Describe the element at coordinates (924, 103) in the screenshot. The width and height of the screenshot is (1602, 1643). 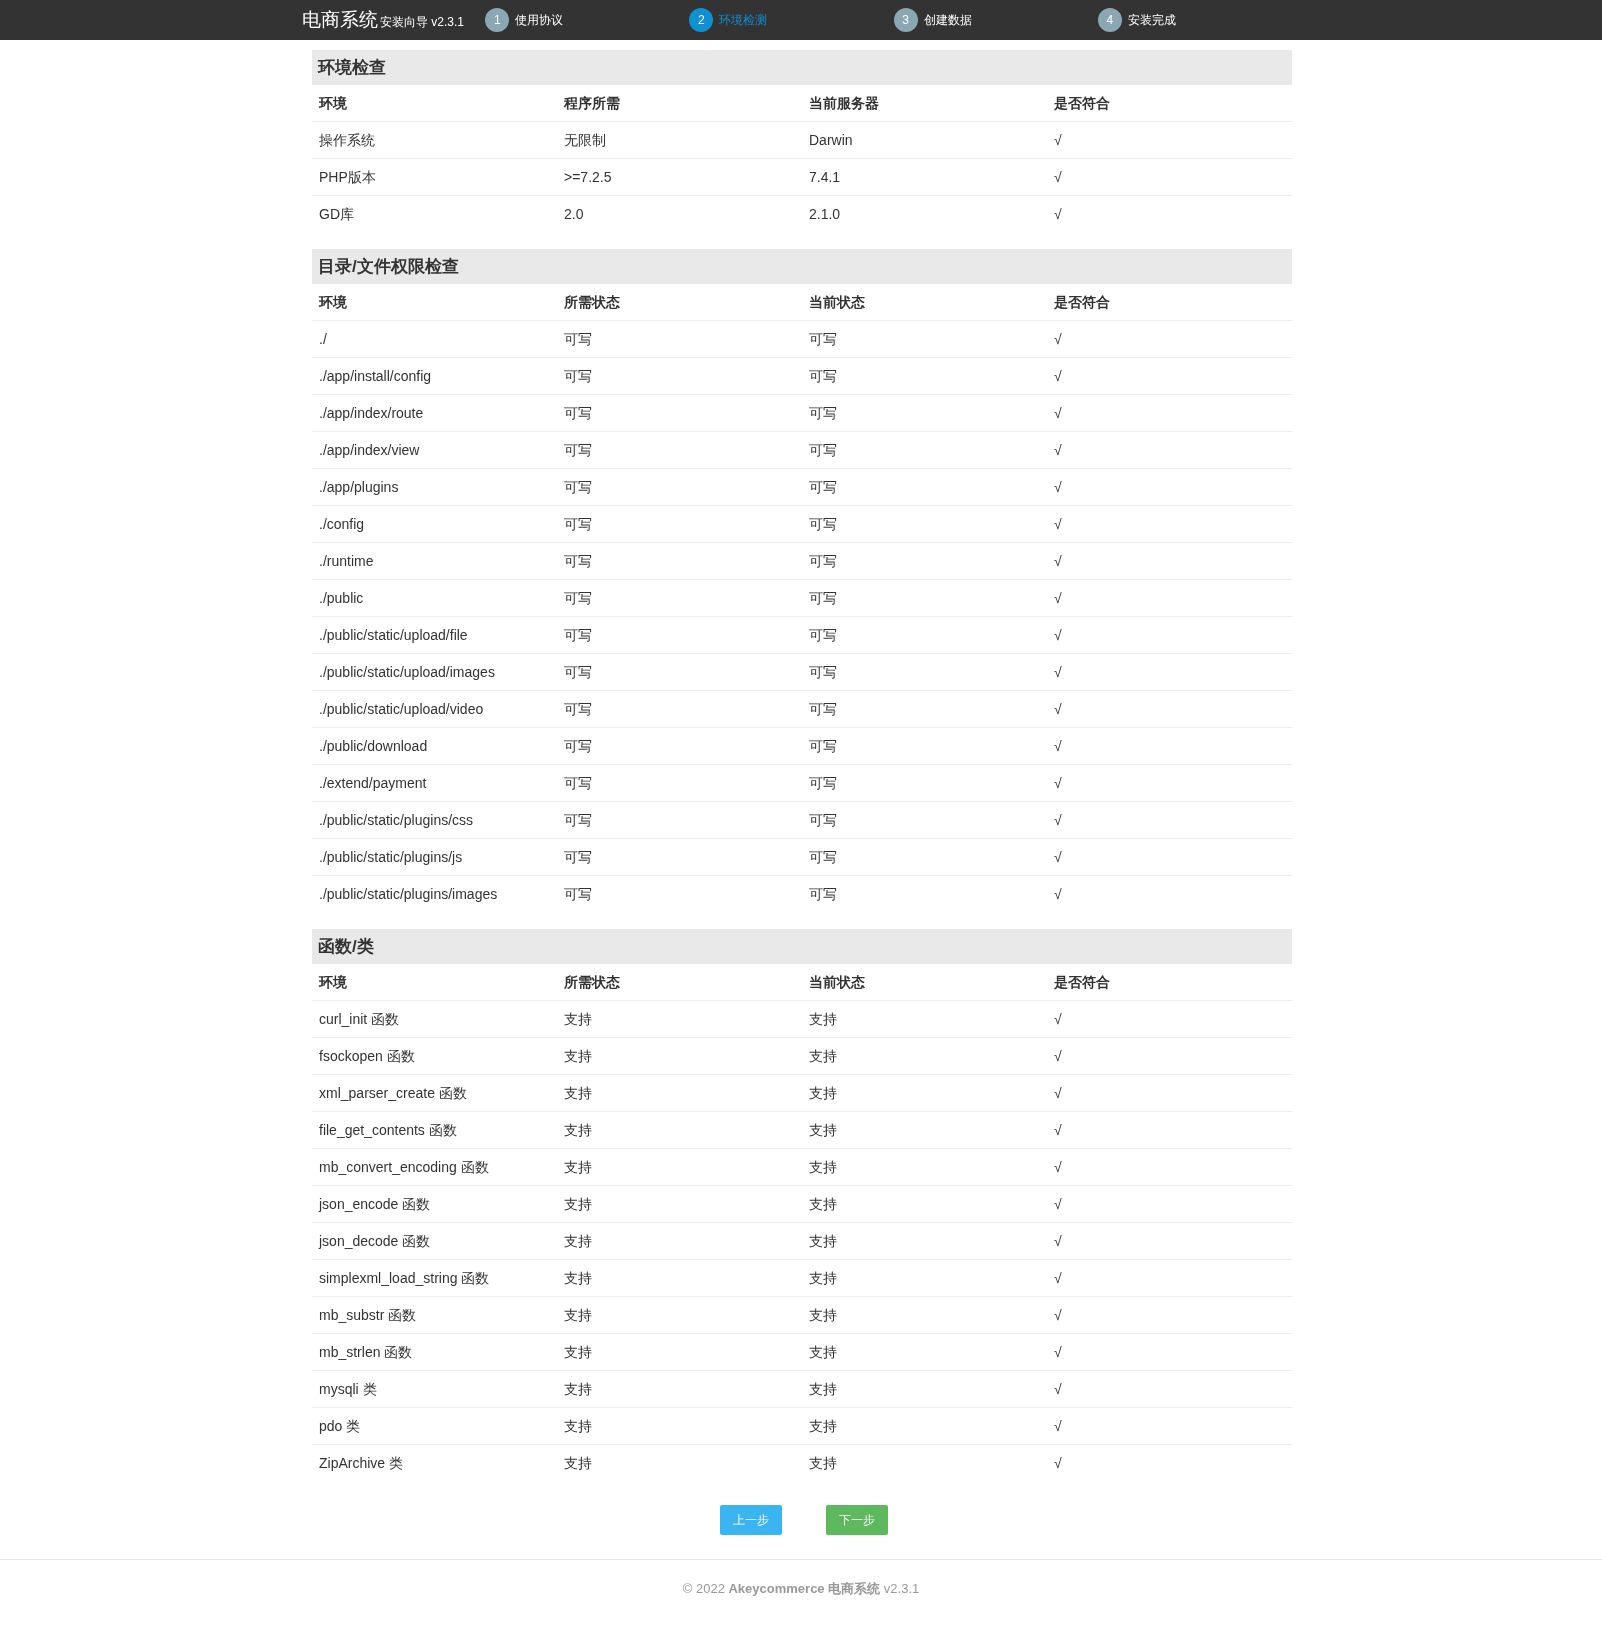
I see `column-header: 当前服务器` at that location.